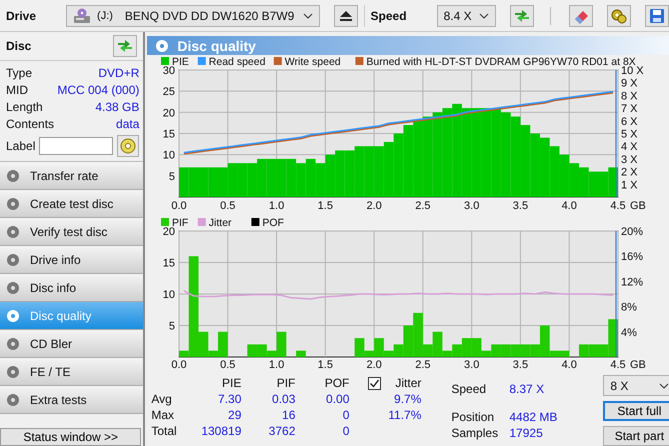 The image size is (669, 446). Describe the element at coordinates (164, 431) in the screenshot. I see `row-label: Total` at that location.